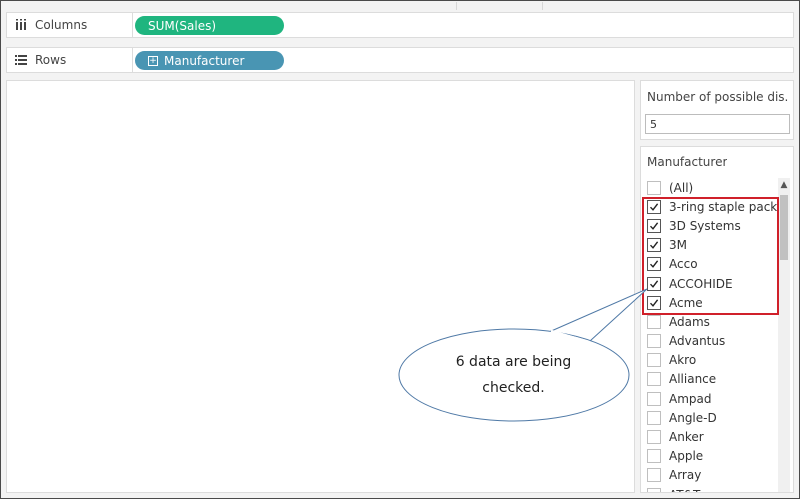  I want to click on filter-scrollbar: ▲, so click(784, 335).